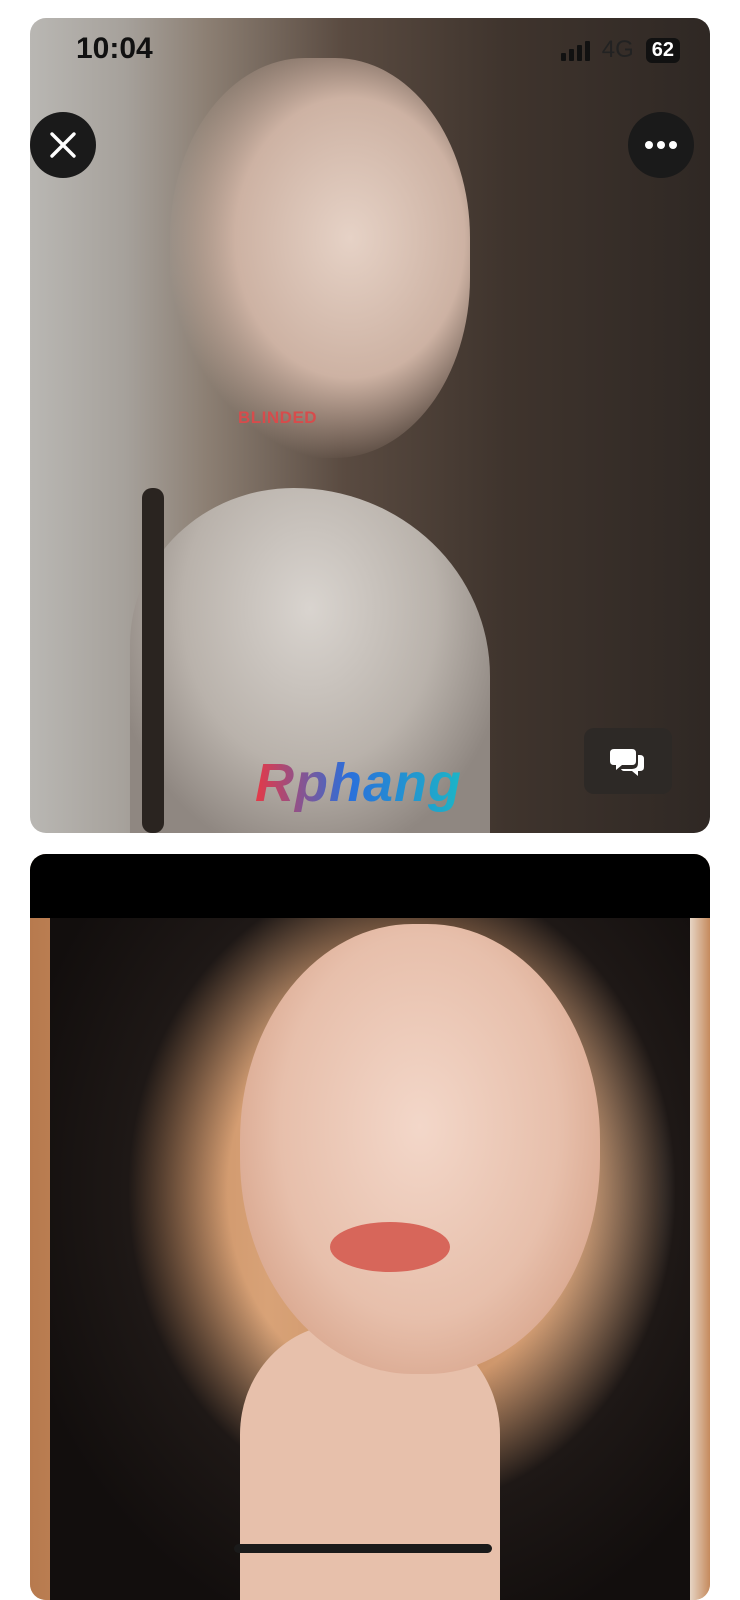 The image size is (740, 1600). What do you see at coordinates (278, 417) in the screenshot?
I see `photo-overlay-text: BLINDED` at bounding box center [278, 417].